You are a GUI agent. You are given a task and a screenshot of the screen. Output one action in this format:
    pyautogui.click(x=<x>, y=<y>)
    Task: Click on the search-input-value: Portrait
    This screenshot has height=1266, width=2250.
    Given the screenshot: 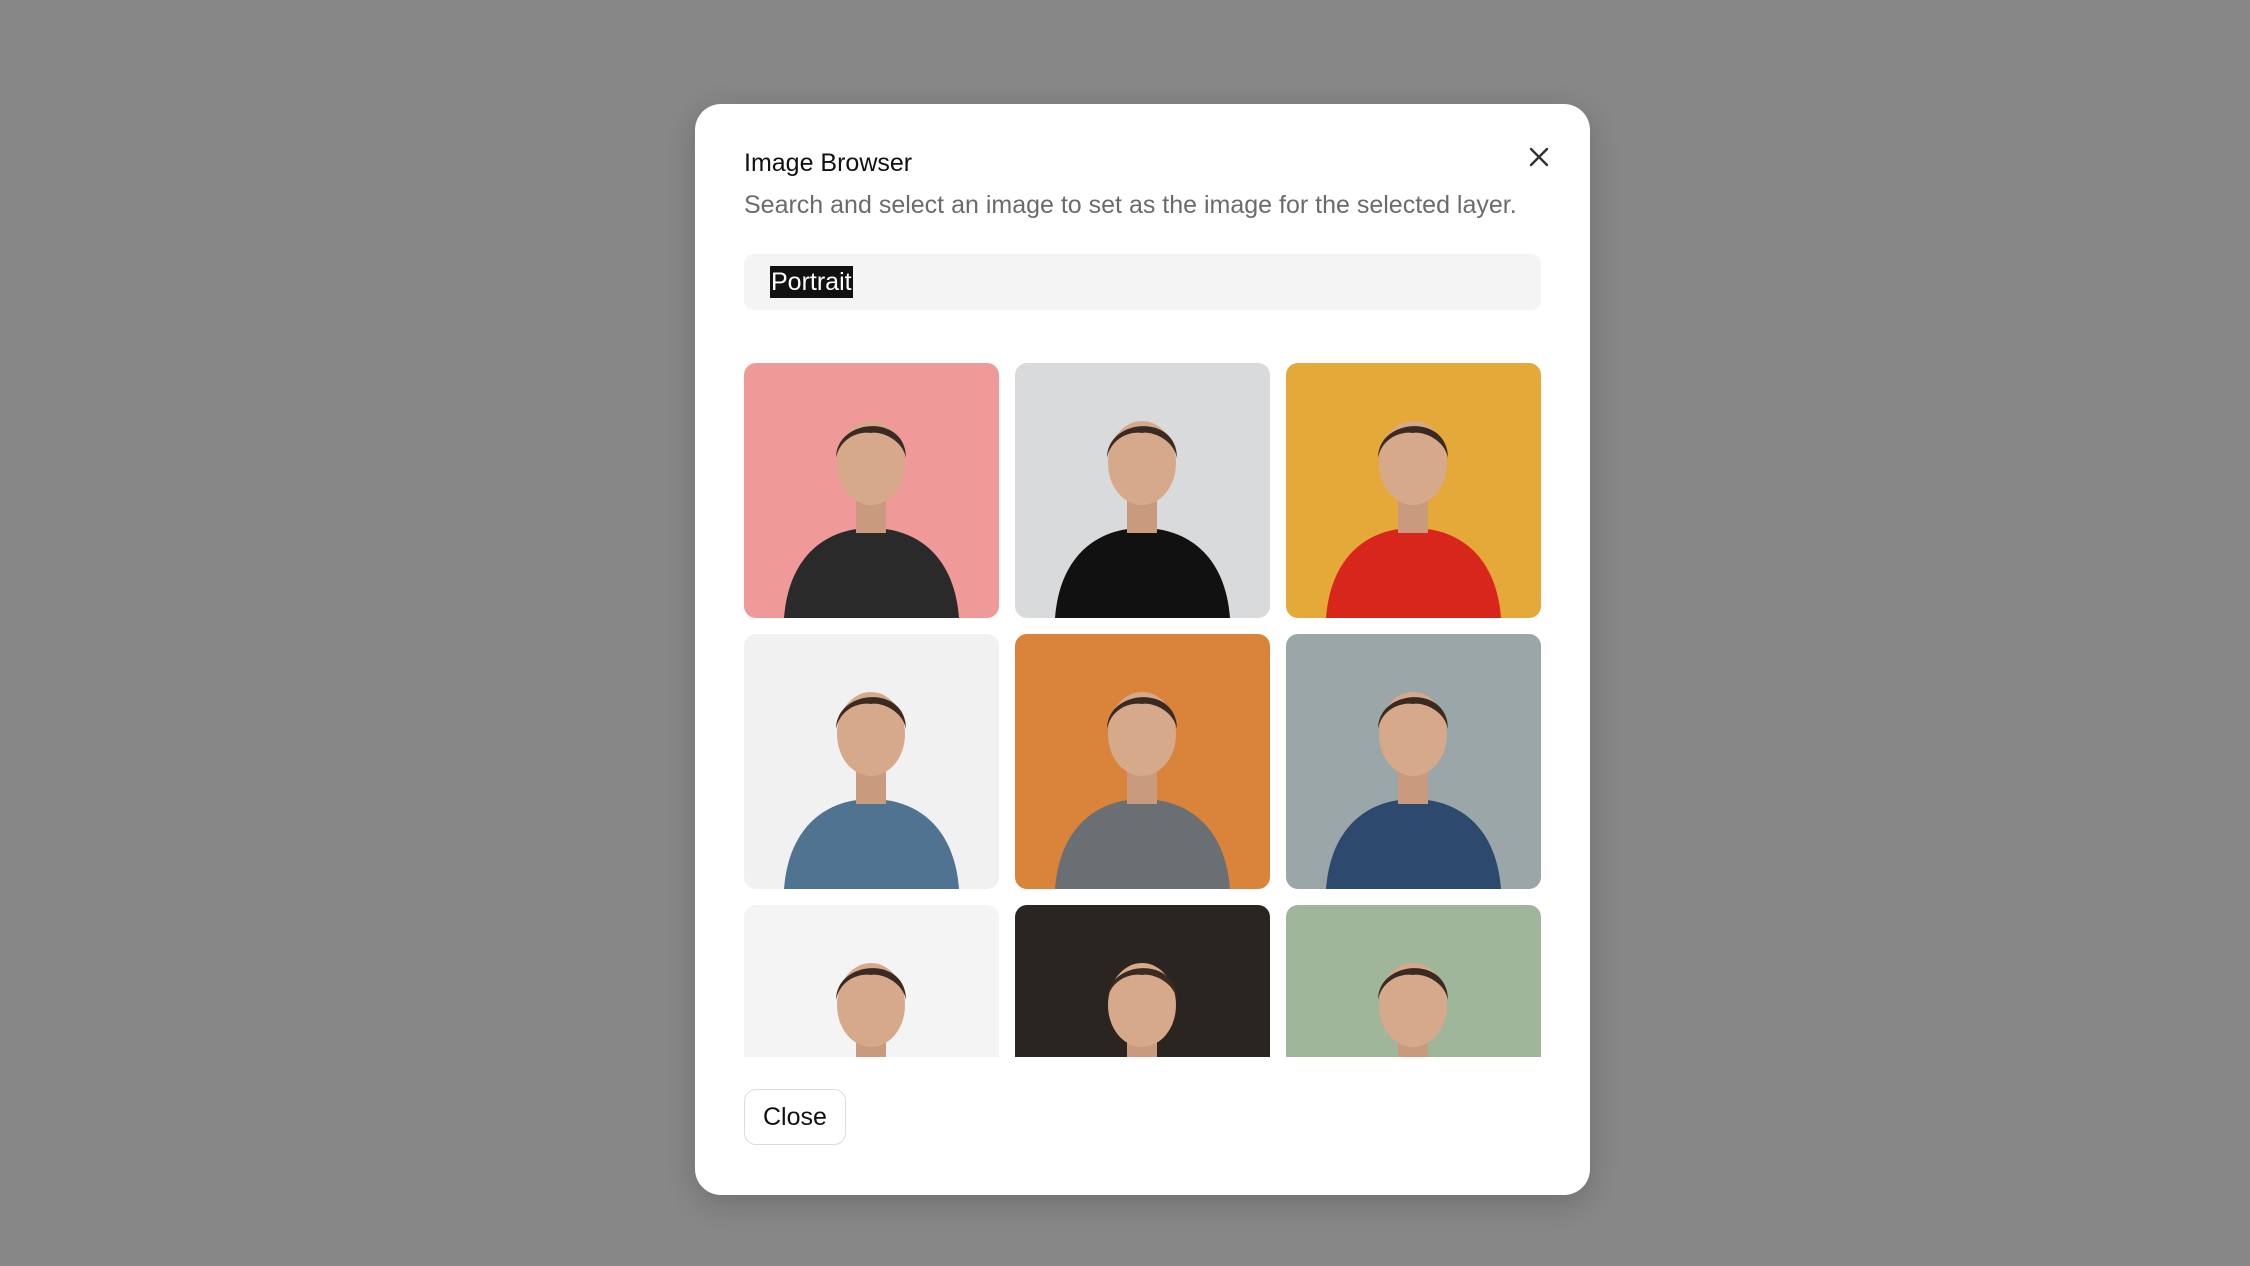 What is the action you would take?
    pyautogui.click(x=811, y=282)
    